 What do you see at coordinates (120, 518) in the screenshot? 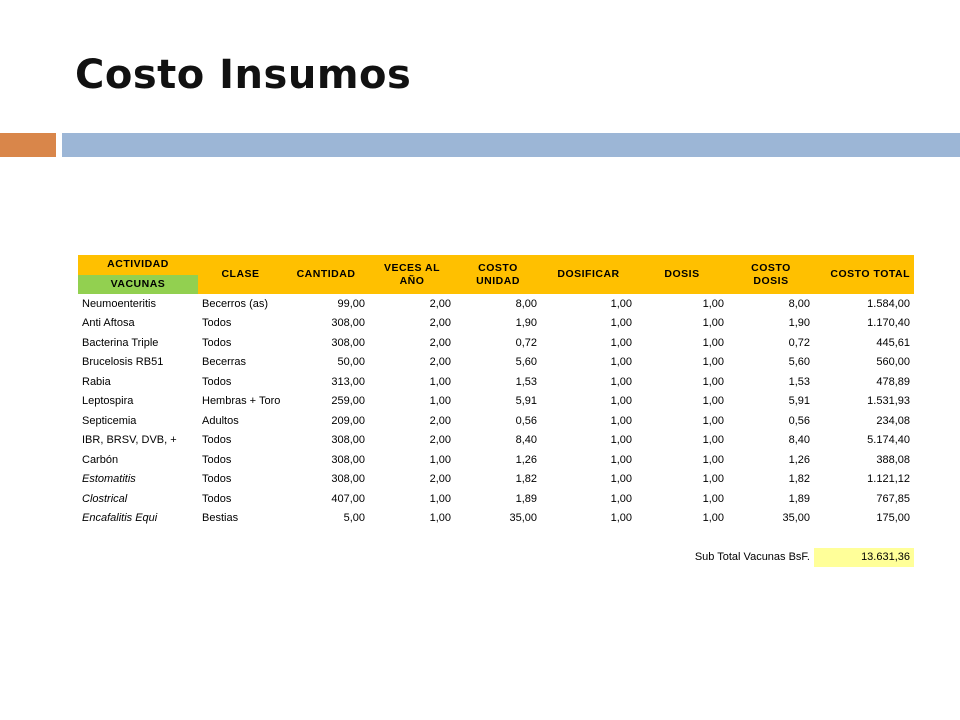
I see `cell-actividad: Encafalitis Equi` at bounding box center [120, 518].